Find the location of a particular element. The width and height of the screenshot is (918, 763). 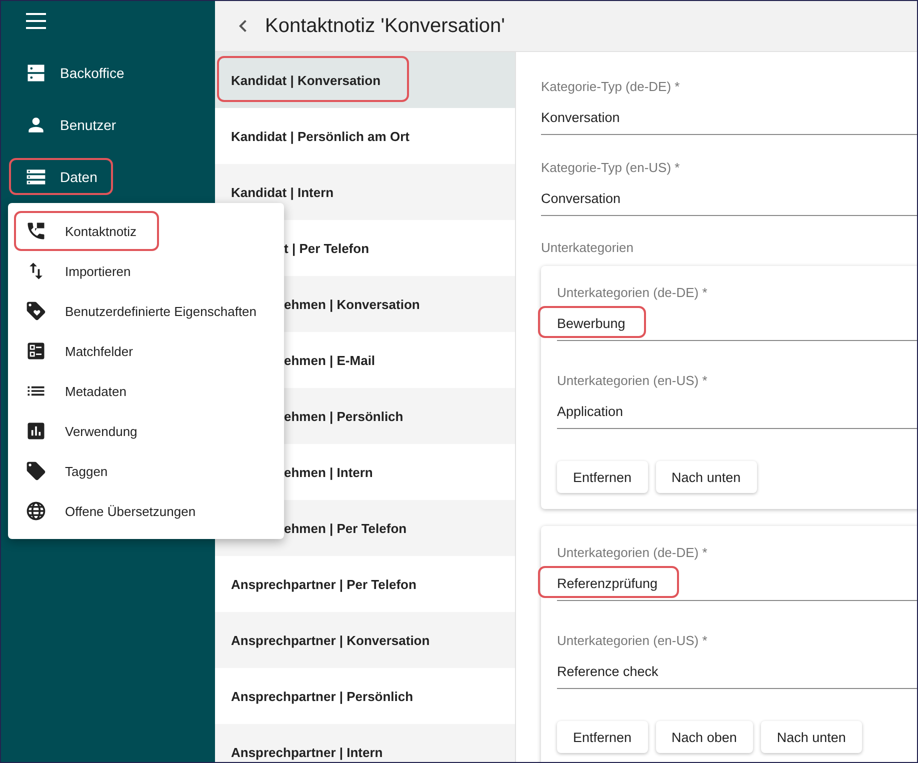

list-item: Ansprechpartner | Konversation is located at coordinates (365, 640).